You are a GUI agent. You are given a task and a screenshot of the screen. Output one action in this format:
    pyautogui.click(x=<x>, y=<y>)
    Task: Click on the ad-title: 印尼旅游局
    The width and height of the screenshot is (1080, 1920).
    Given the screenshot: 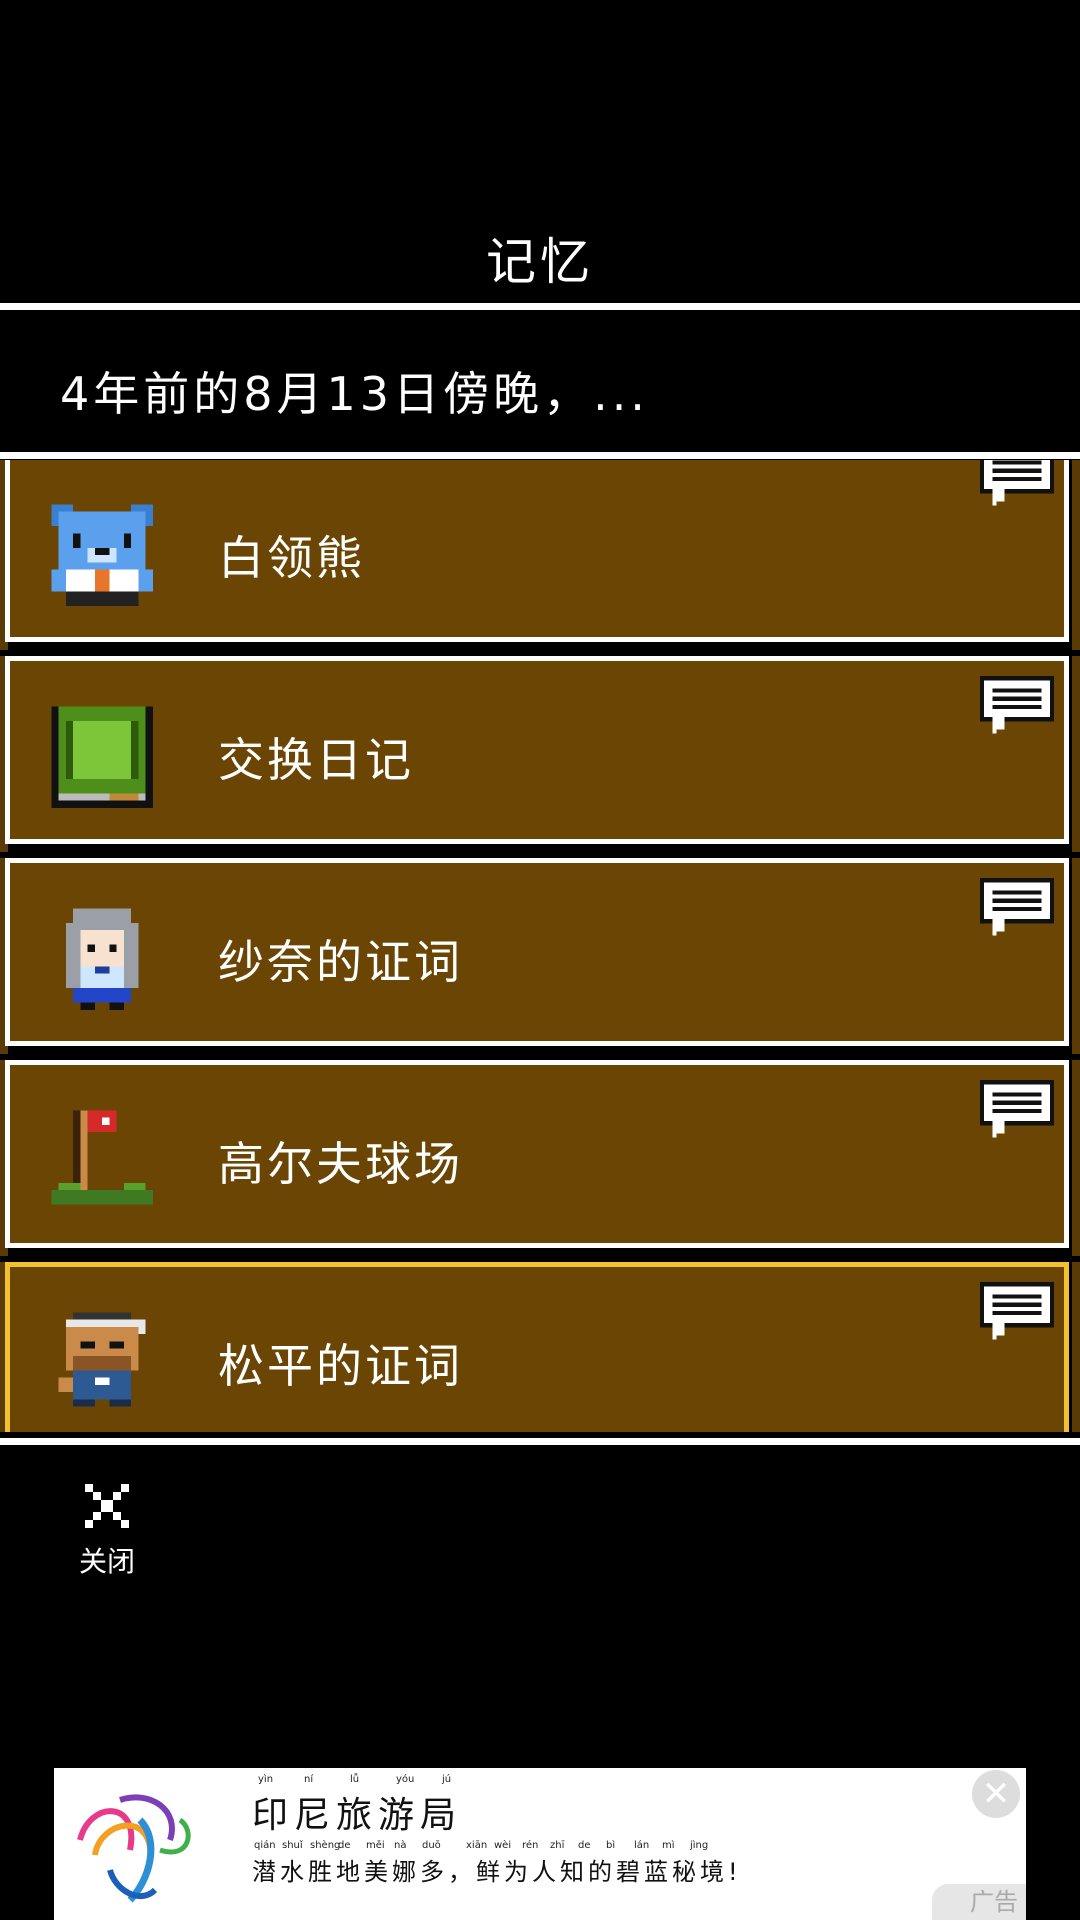 What is the action you would take?
    pyautogui.click(x=357, y=1815)
    